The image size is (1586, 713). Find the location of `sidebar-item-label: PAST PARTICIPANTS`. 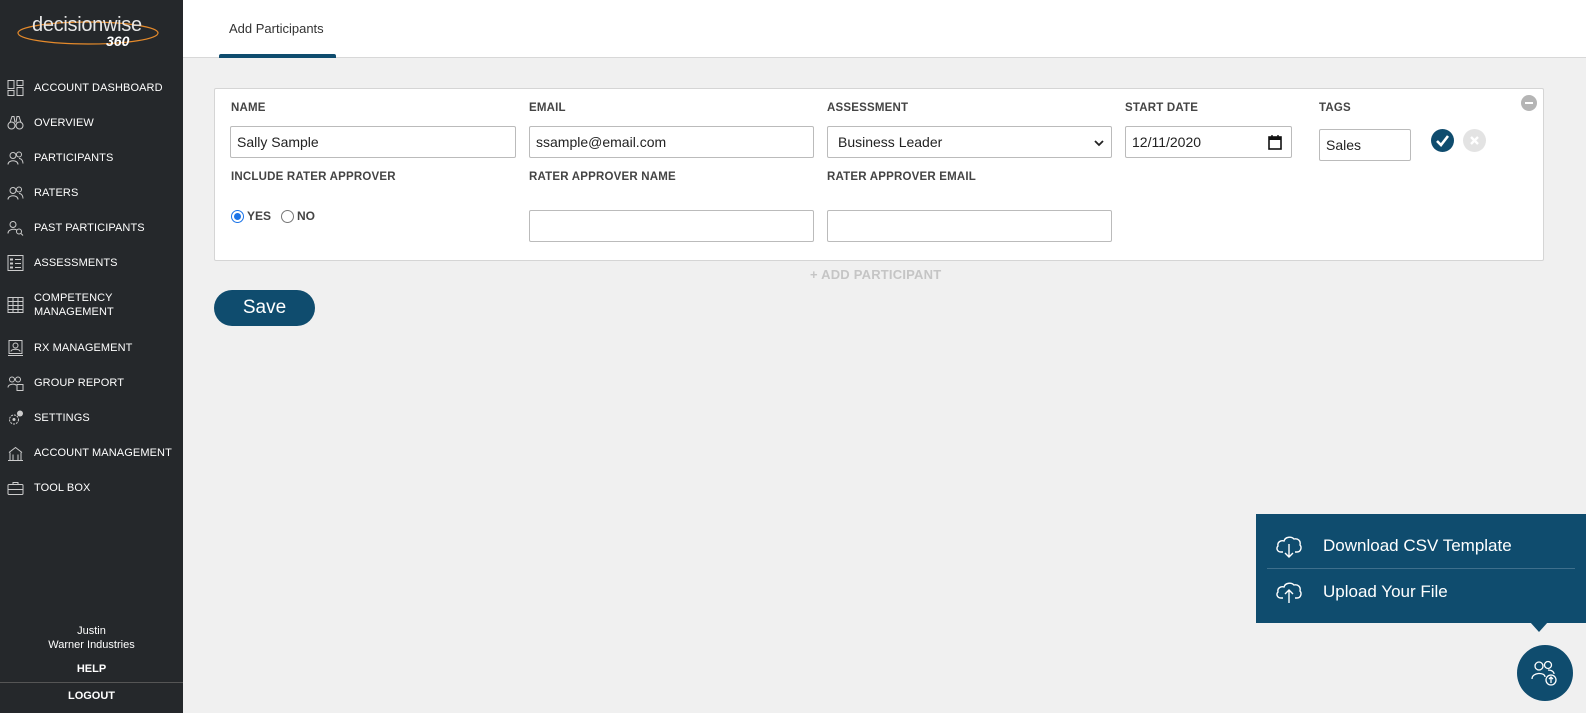

sidebar-item-label: PAST PARTICIPANTS is located at coordinates (89, 227).